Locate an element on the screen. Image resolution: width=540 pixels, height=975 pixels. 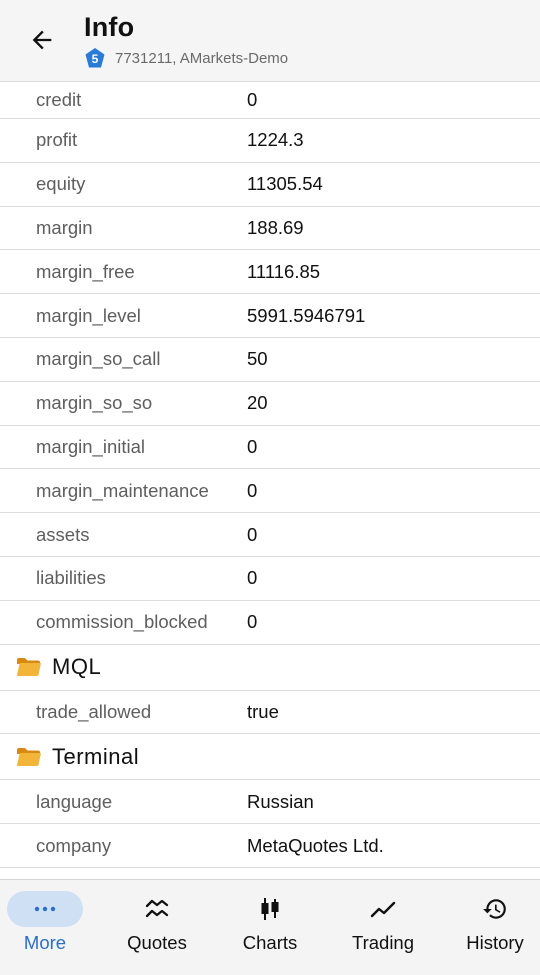
info-key: language is located at coordinates (74, 801).